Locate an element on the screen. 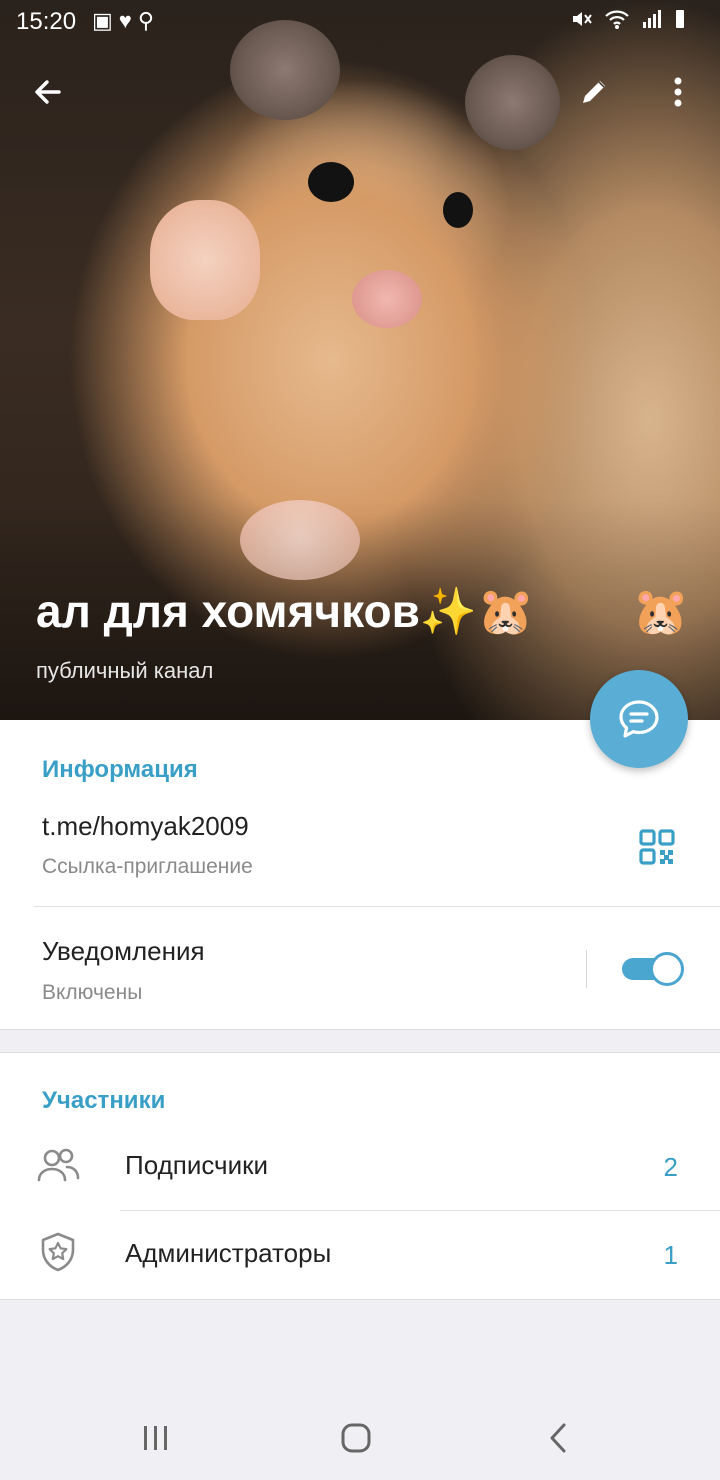  home-icon is located at coordinates (356, 1438).